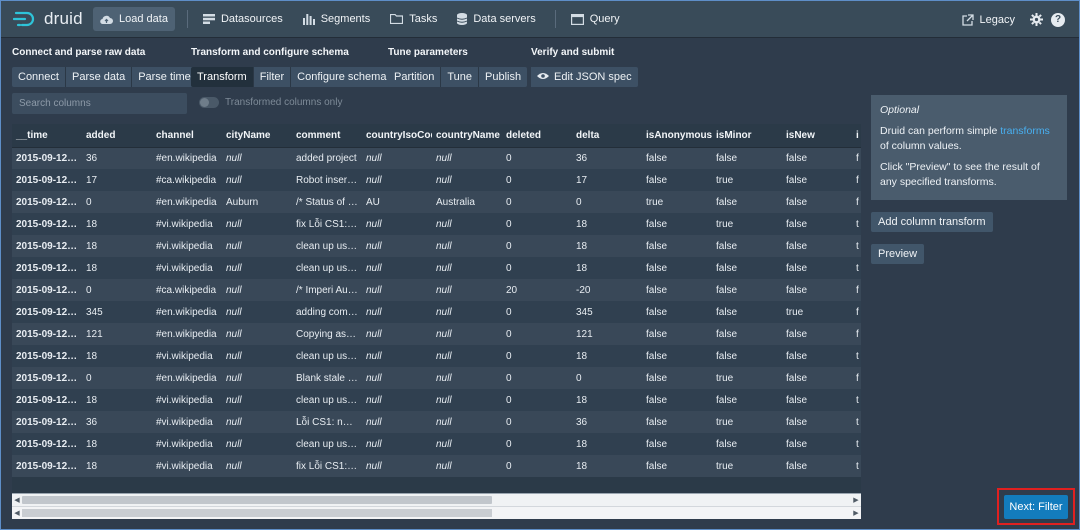 The width and height of the screenshot is (1080, 530). I want to click on transformed-only-toggle: Transformed columns only, so click(270, 102).